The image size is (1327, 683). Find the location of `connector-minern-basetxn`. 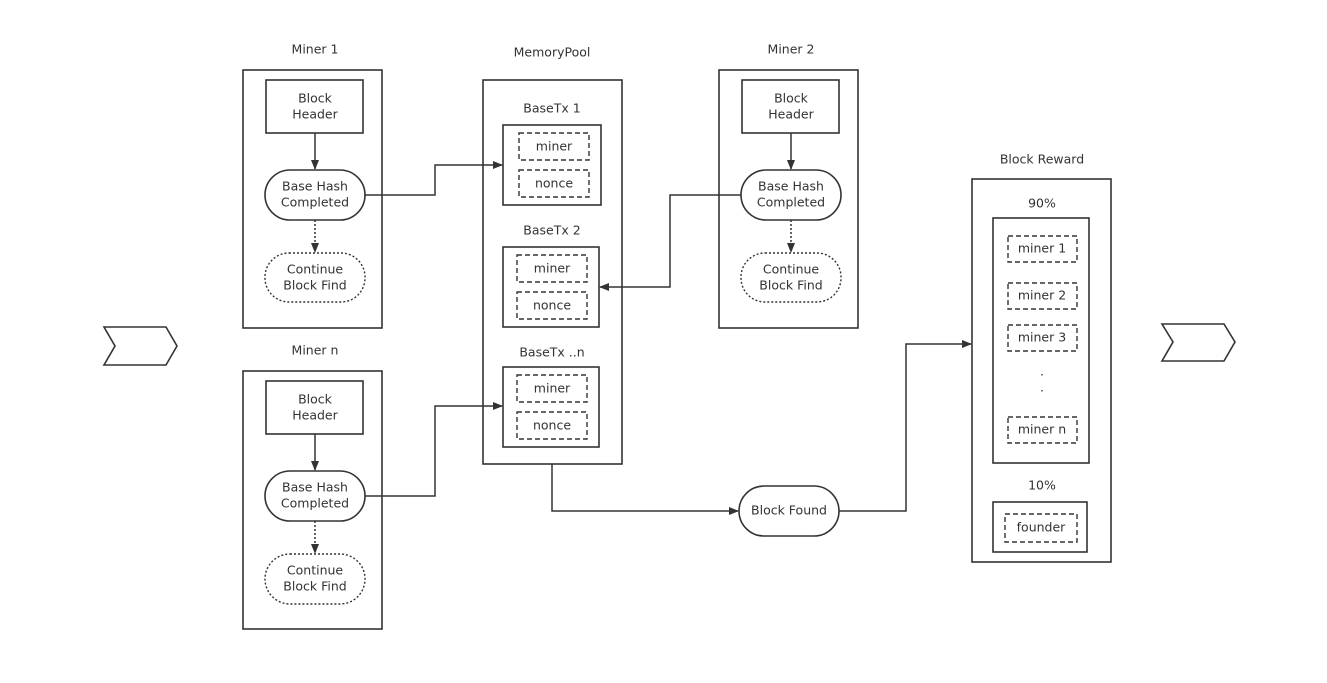

connector-minern-basetxn is located at coordinates (434, 449).